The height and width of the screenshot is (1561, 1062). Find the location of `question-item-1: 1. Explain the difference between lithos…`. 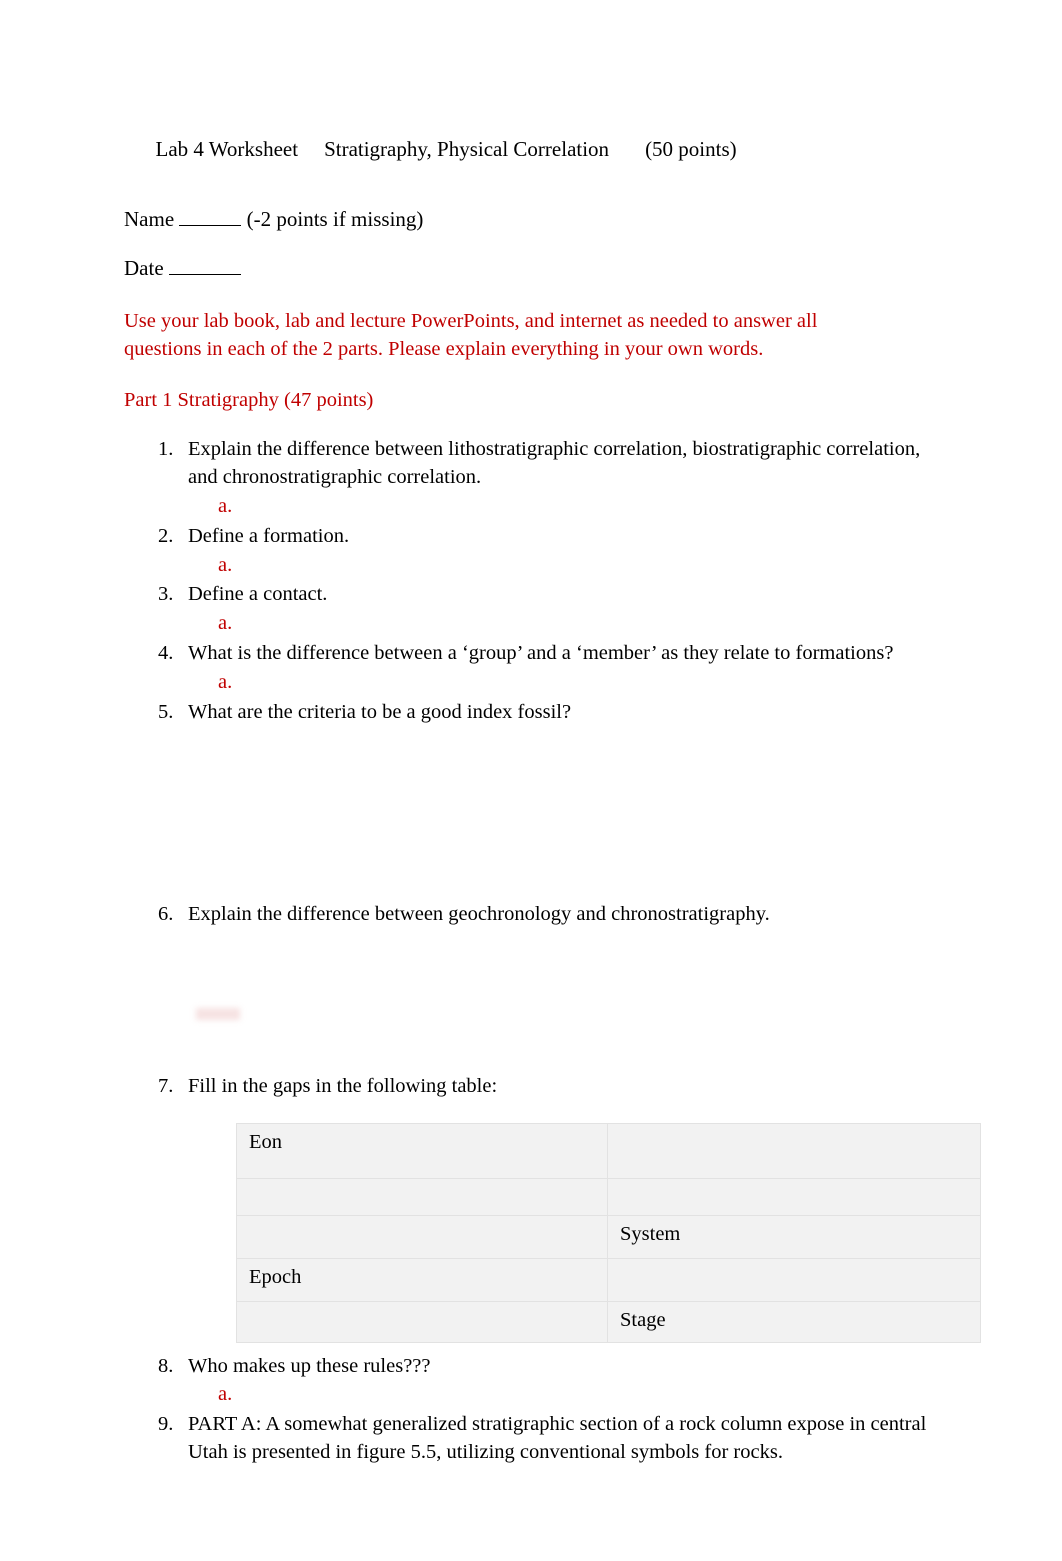

question-item-1: 1. Explain the difference between lithos… is located at coordinates (534, 478).